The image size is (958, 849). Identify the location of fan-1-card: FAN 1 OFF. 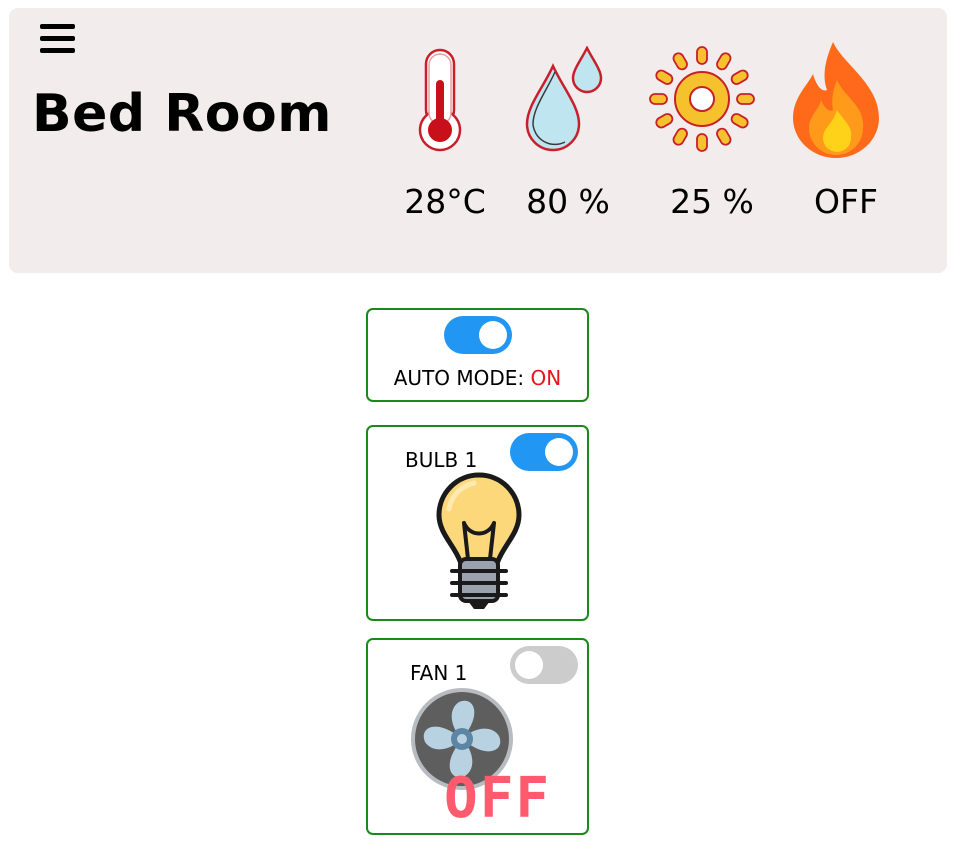
(477, 736).